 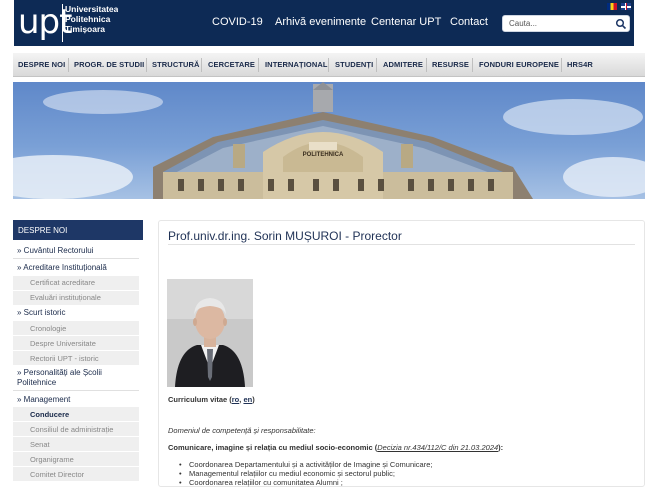 I want to click on title-divider, so click(x=401, y=244).